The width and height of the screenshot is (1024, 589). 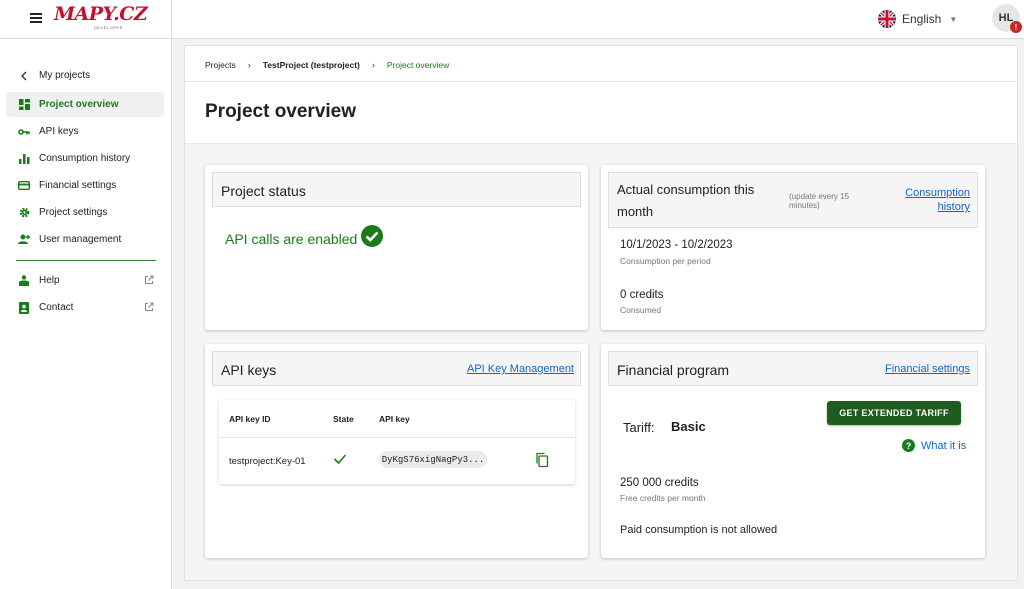 I want to click on breadcrumb-projects: Projects, so click(x=220, y=65).